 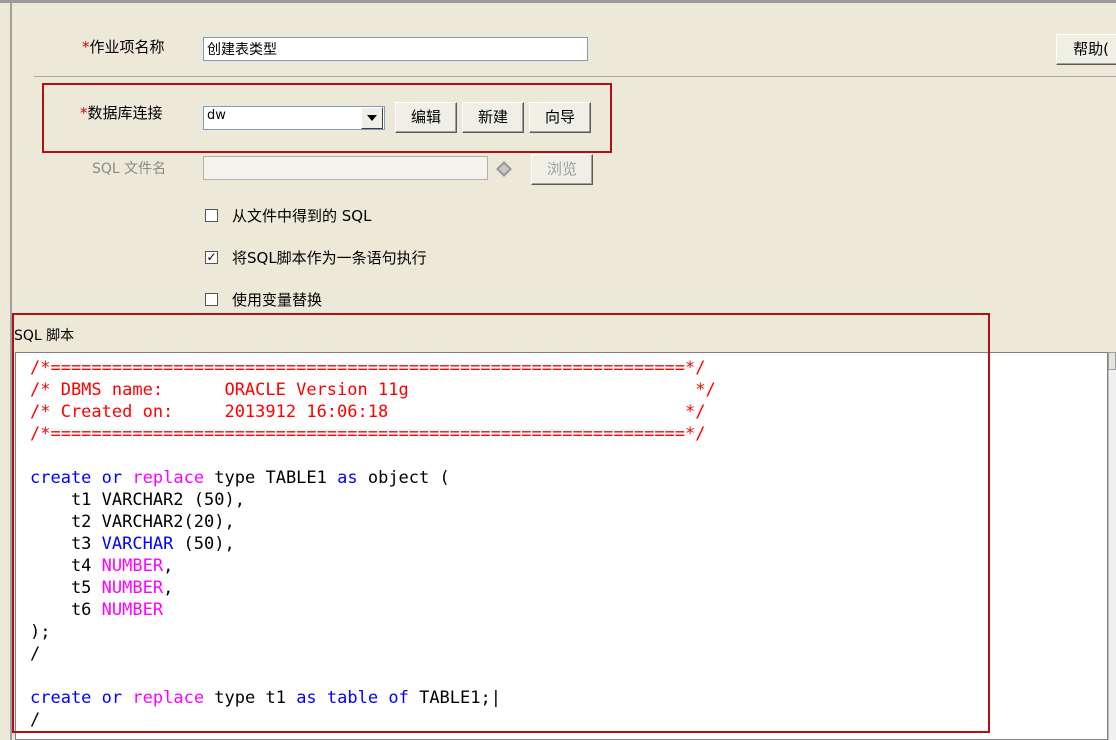 What do you see at coordinates (562, 169) in the screenshot?
I see `browse-button: 浏览` at bounding box center [562, 169].